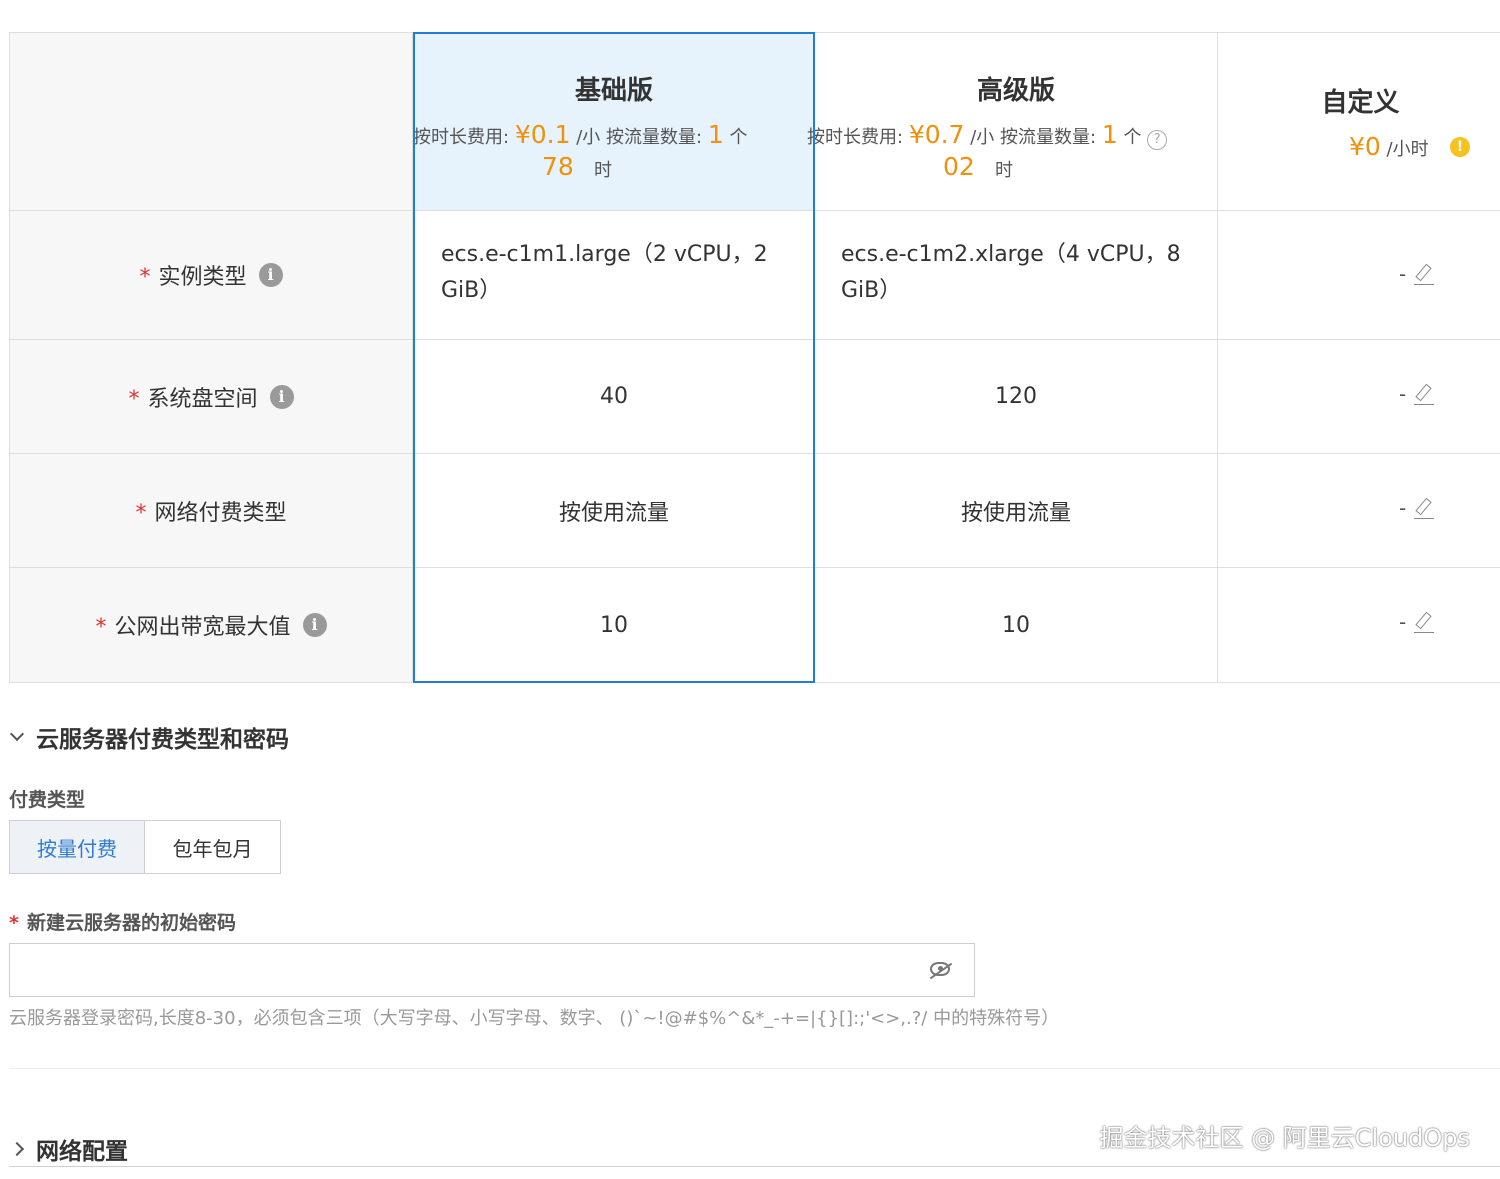 The width and height of the screenshot is (1500, 1179). Describe the element at coordinates (604, 272) in the screenshot. I see `cell-basic-instance-type: ecs.e-c1m1.large（2 vCPU，2 GiB）` at that location.